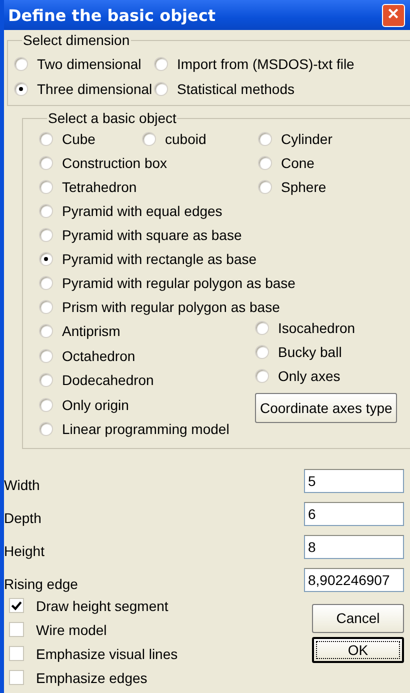 This screenshot has width=410, height=693. I want to click on ok-button: OK, so click(358, 649).